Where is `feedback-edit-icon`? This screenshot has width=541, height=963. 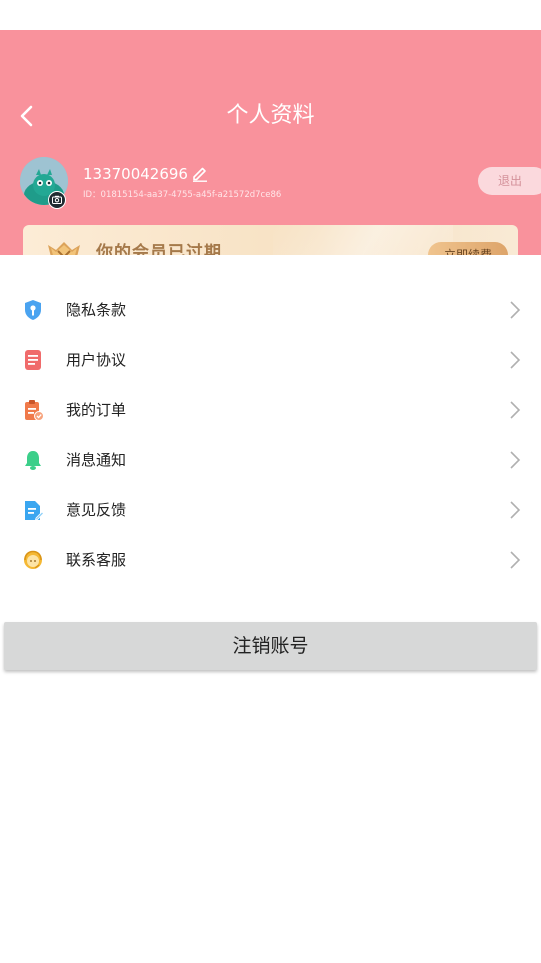
feedback-edit-icon is located at coordinates (34, 511).